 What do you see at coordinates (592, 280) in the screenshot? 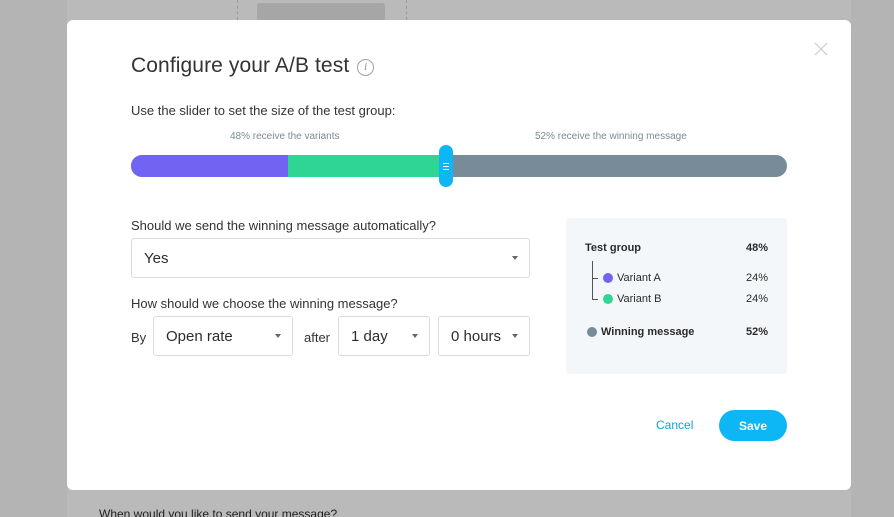
I see `tree-connector` at bounding box center [592, 280].